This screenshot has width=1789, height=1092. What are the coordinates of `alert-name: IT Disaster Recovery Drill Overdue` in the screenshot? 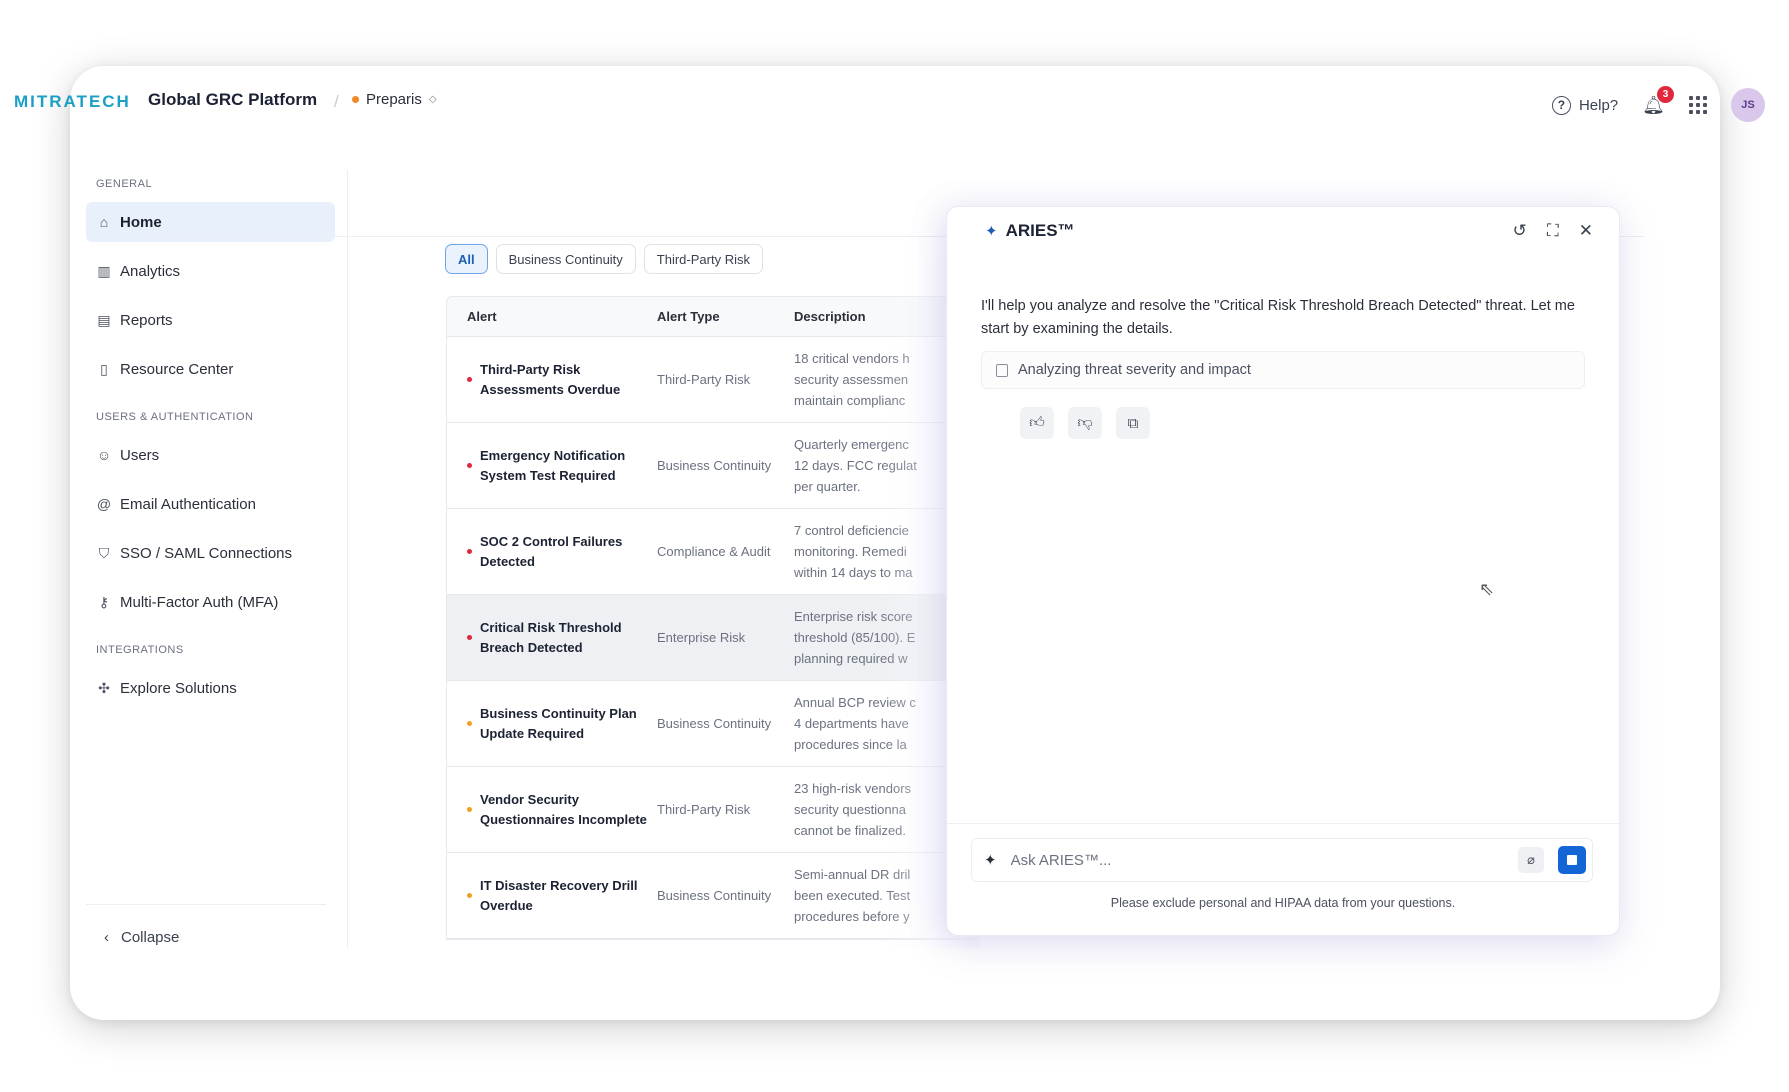 It's located at (568, 896).